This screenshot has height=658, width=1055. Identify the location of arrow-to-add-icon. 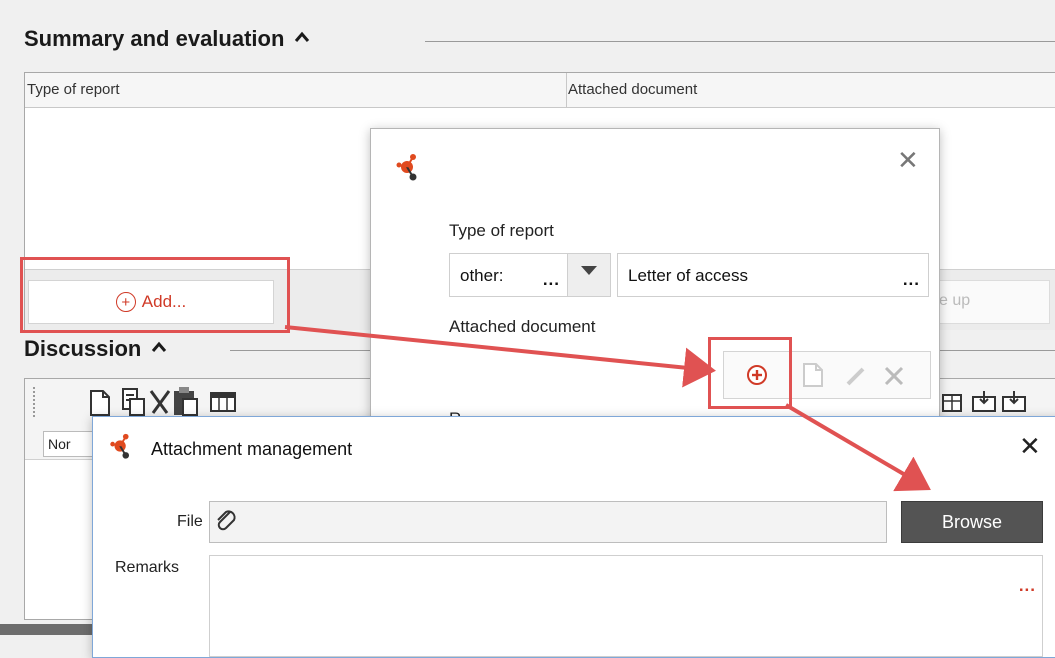
(500, 356).